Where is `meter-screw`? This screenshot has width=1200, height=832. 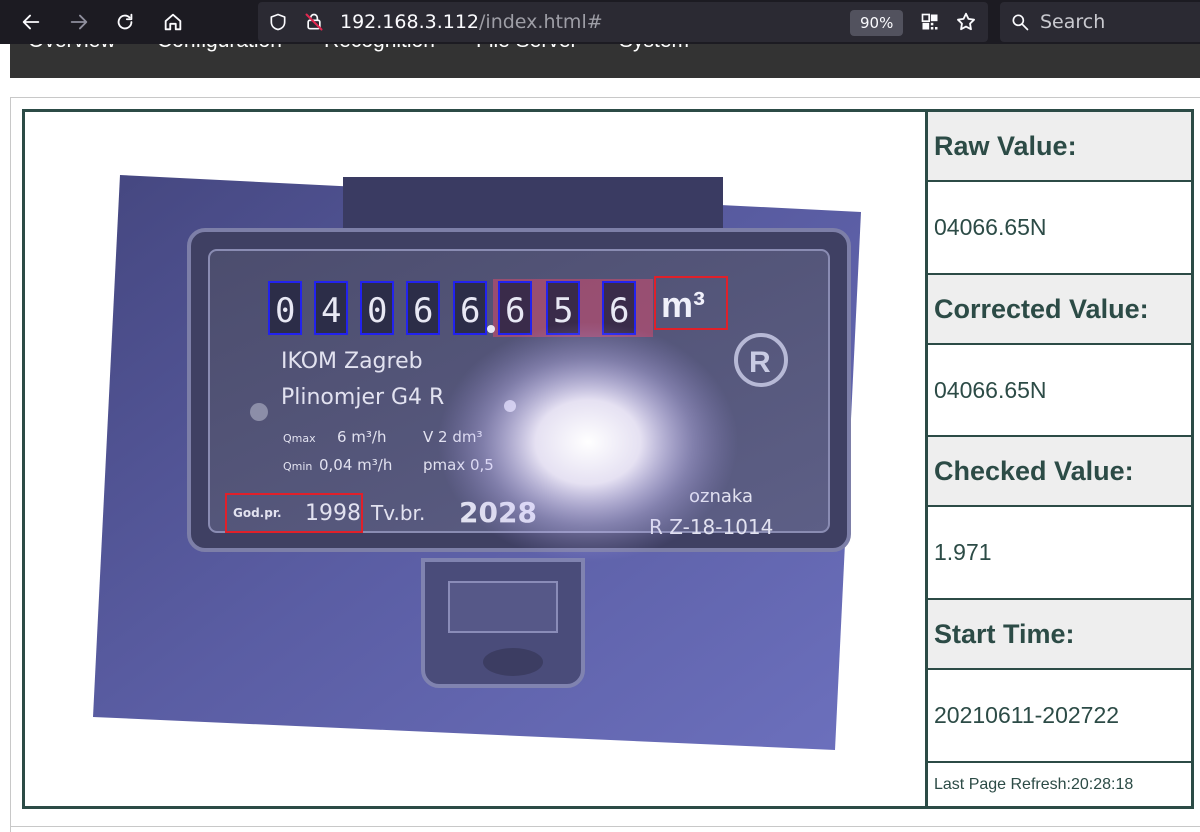
meter-screw is located at coordinates (259, 412).